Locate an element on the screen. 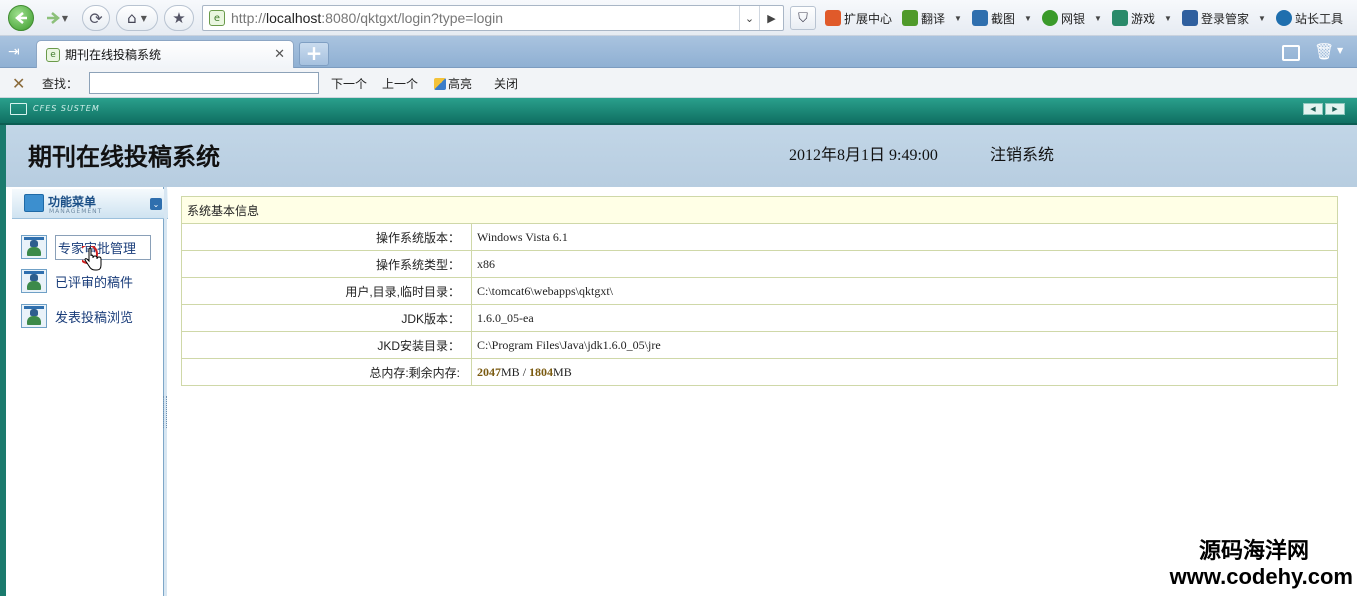 The image size is (1357, 596). memory-total: 2047 is located at coordinates (489, 371).